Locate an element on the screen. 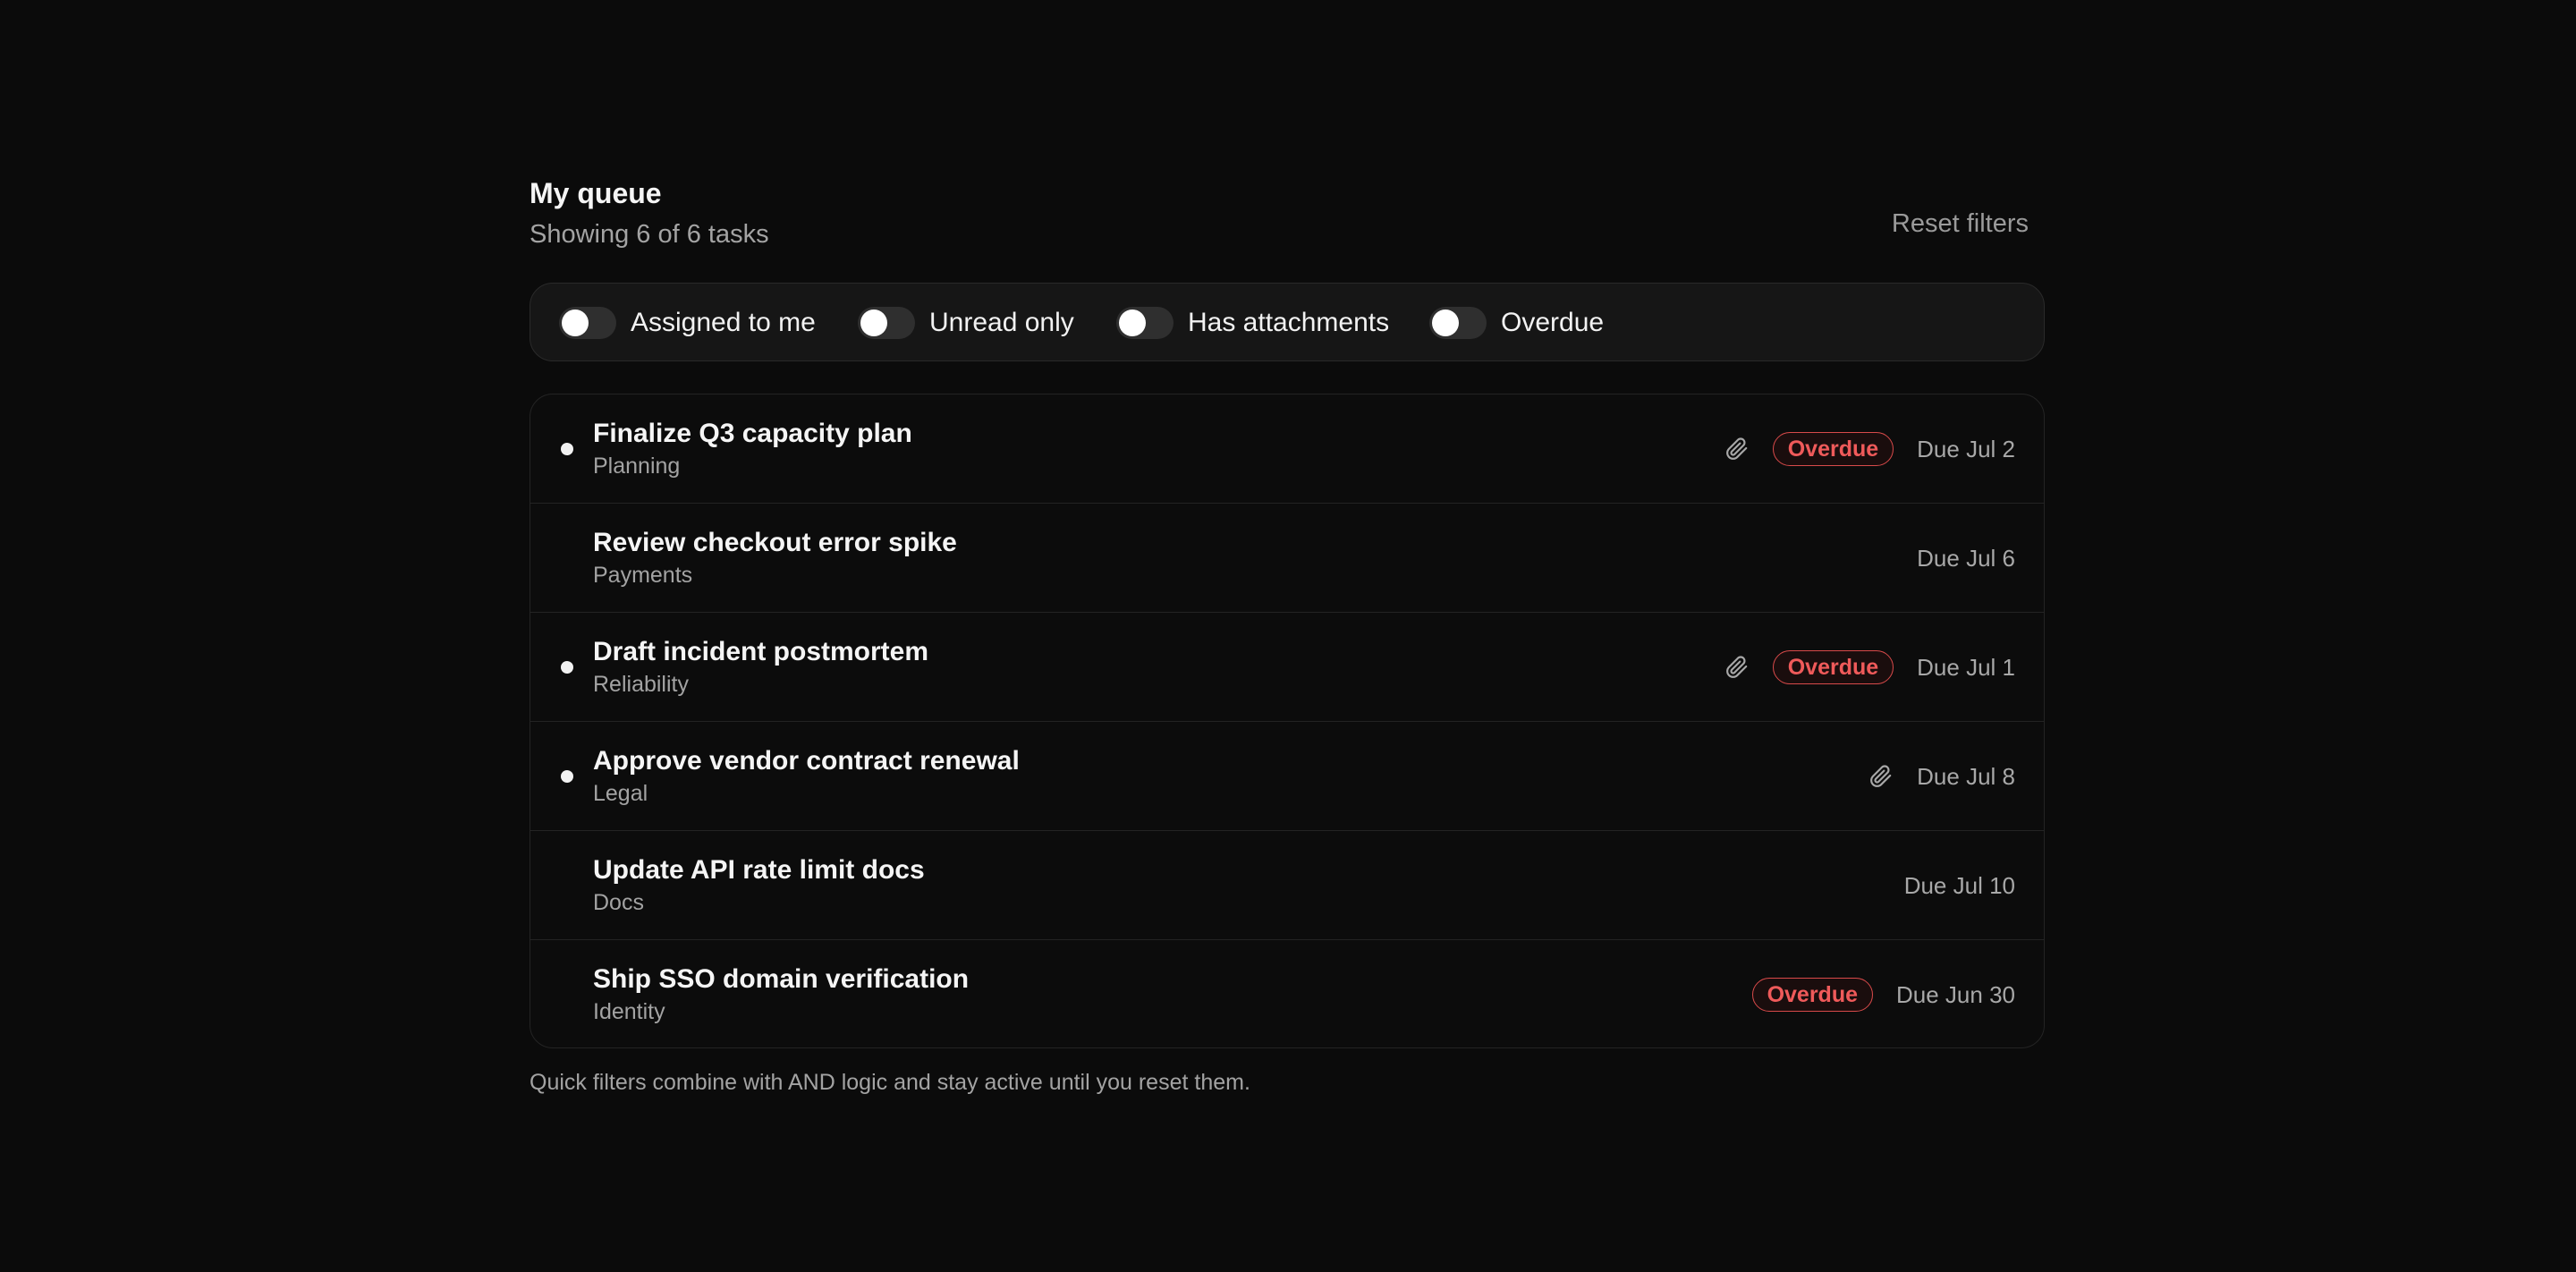 Image resolution: width=2576 pixels, height=1272 pixels. task-category: Payments is located at coordinates (643, 575).